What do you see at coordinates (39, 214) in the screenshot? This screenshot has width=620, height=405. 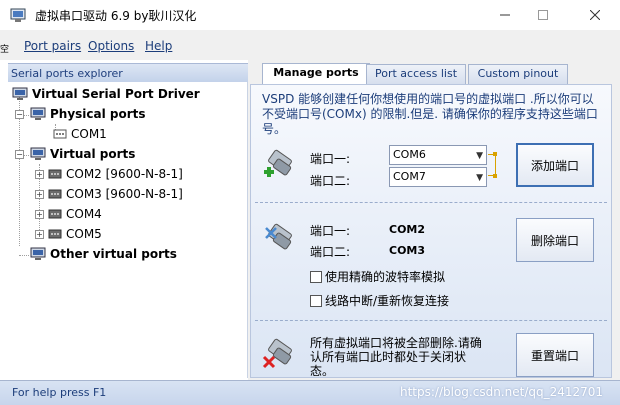 I see `expand-com4-icon: +` at bounding box center [39, 214].